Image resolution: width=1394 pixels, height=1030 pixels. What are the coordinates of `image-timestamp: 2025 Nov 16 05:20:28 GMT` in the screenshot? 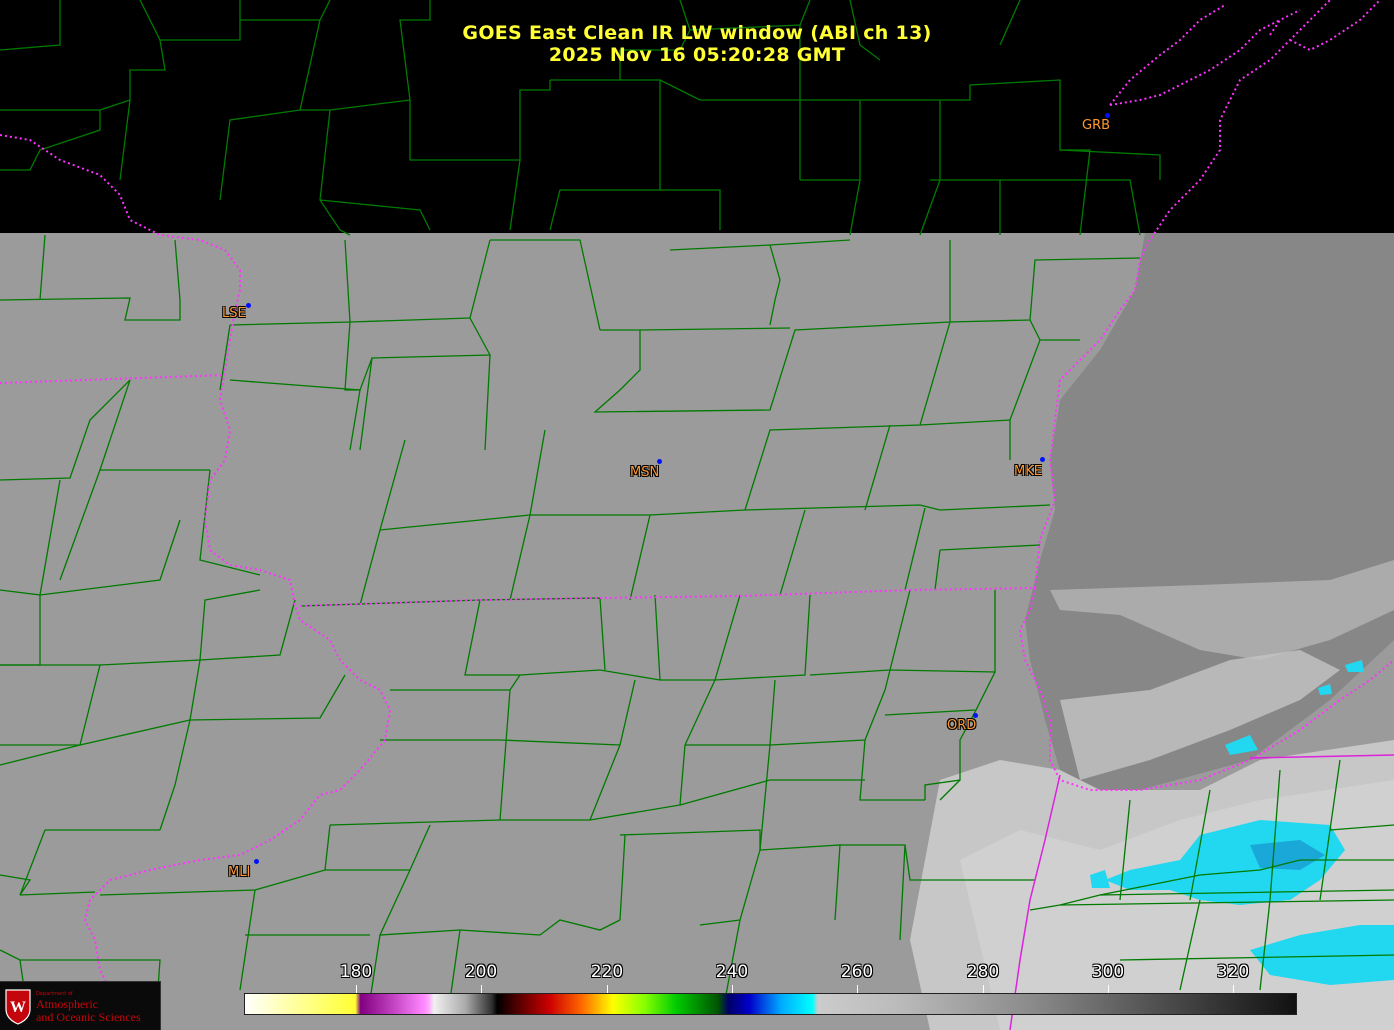 It's located at (697, 55).